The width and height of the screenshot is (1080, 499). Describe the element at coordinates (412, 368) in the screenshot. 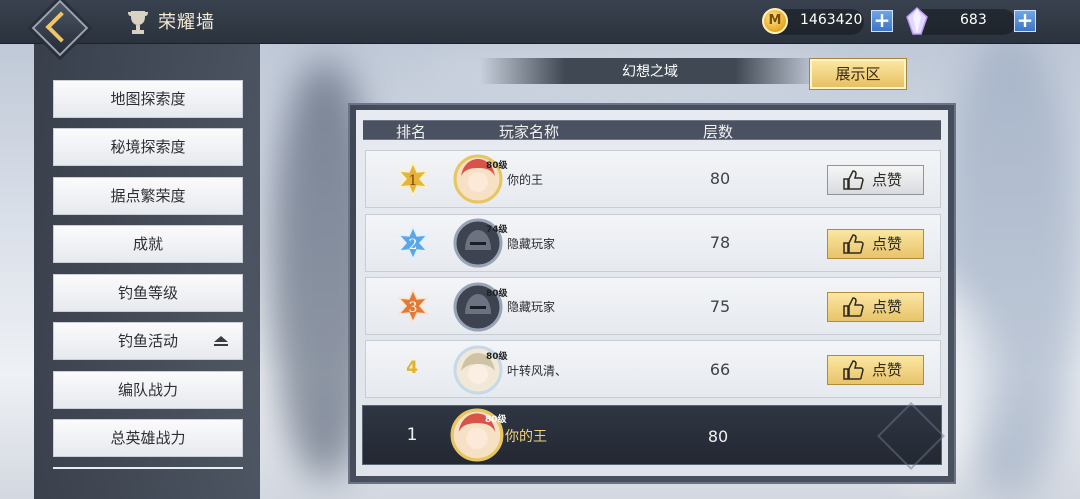

I see `rank-number: 4` at that location.